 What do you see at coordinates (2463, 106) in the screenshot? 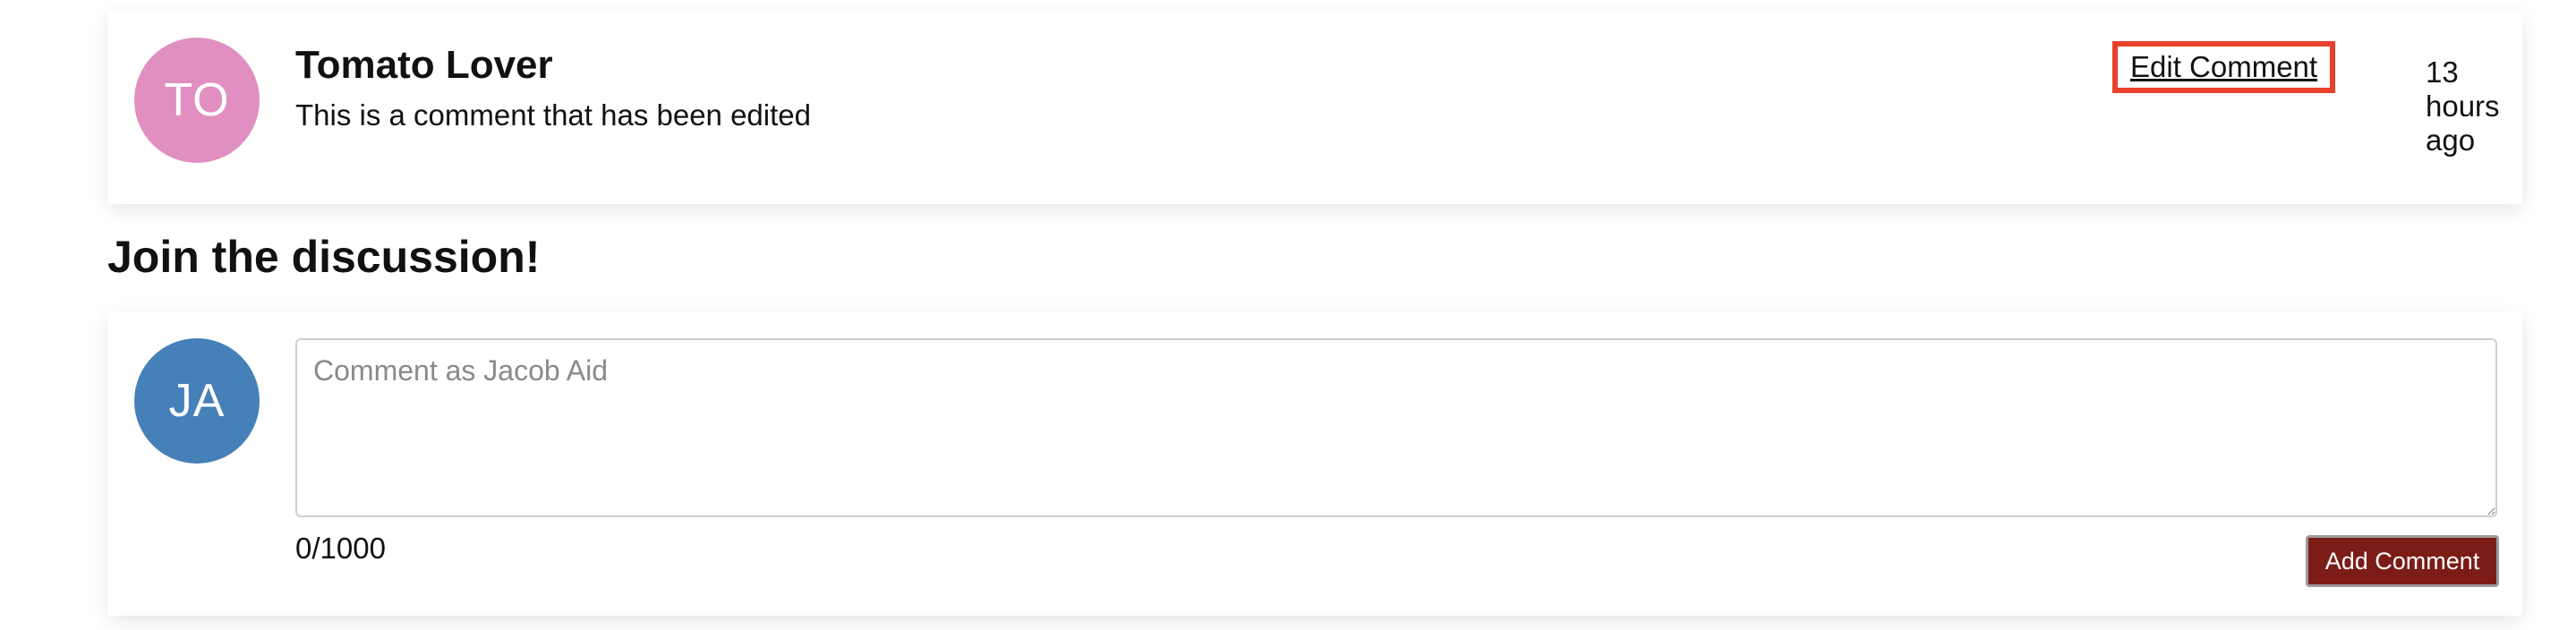
I see `comment-timestamp: 13 hours ago` at bounding box center [2463, 106].